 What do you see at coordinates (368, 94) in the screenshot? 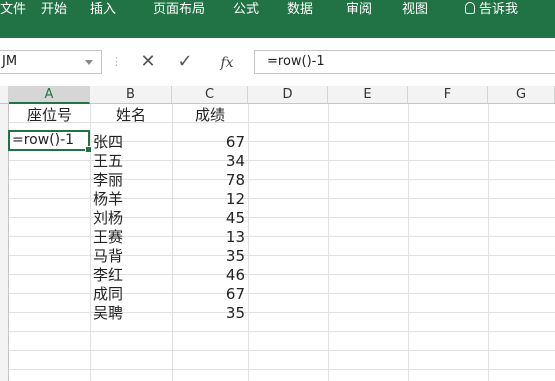
I see `column-header-e: E` at bounding box center [368, 94].